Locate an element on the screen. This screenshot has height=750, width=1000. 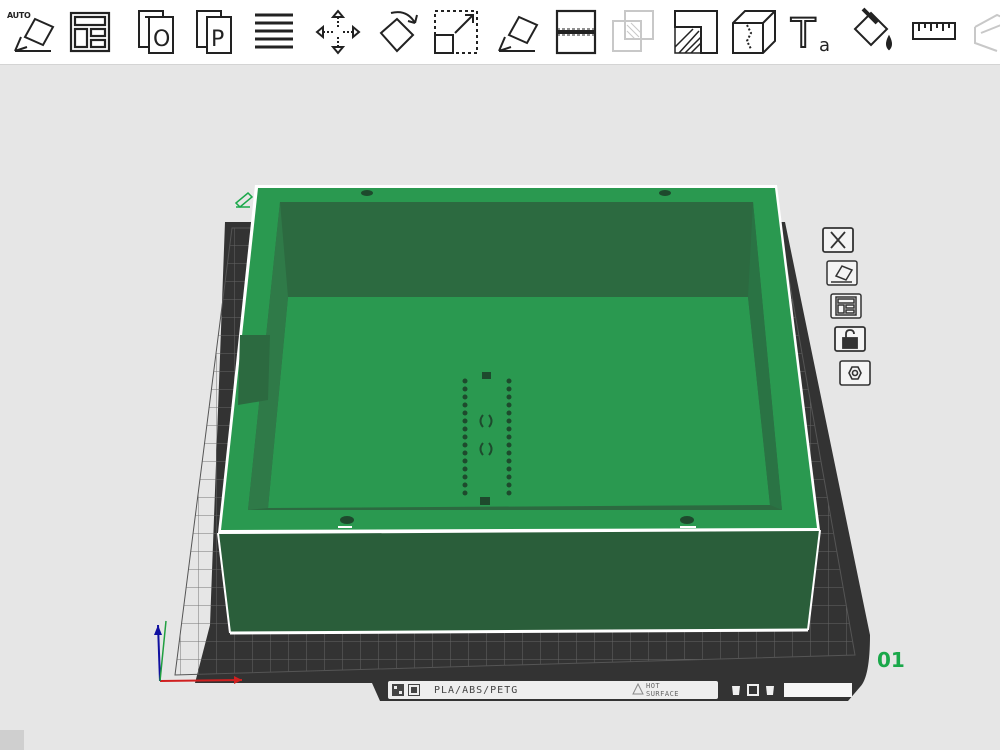
seam-painting-icon is located at coordinates (754, 32).